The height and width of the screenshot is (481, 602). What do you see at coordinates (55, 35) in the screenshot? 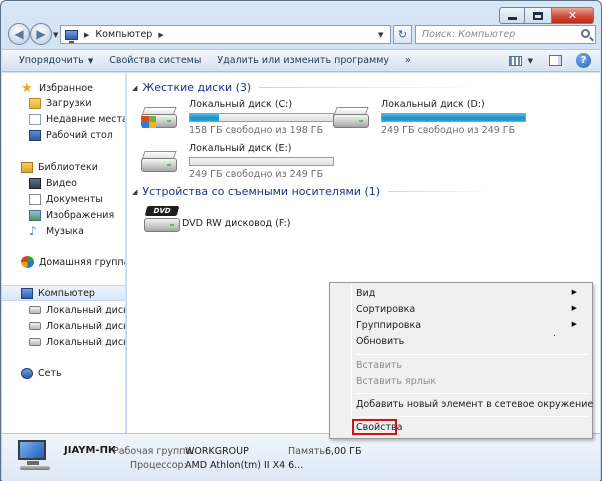
I see `recent-pages-dropdown: ▼` at bounding box center [55, 35].